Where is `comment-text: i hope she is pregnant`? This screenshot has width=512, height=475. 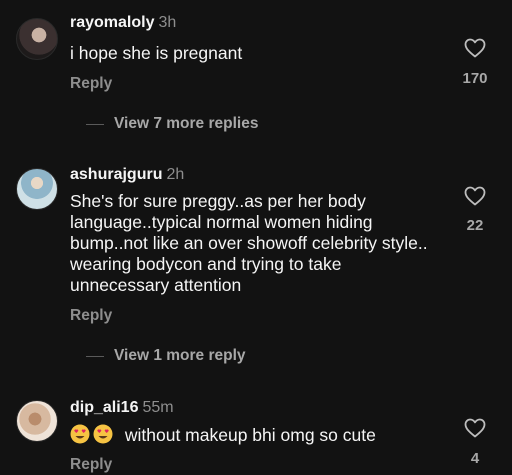
comment-text: i hope she is pregnant is located at coordinates (156, 53).